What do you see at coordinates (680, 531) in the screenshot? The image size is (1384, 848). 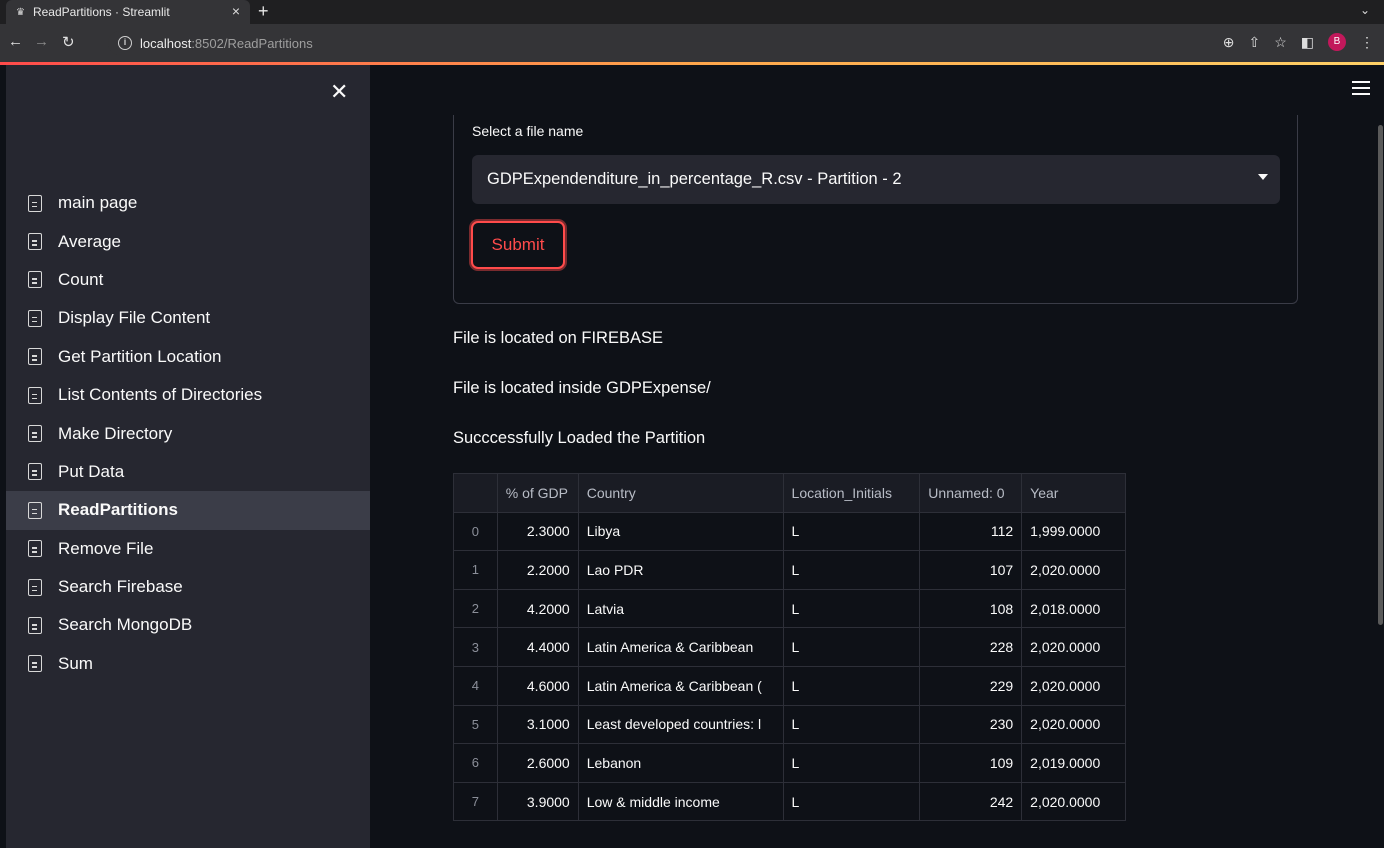 I see `cell-country: Libya` at bounding box center [680, 531].